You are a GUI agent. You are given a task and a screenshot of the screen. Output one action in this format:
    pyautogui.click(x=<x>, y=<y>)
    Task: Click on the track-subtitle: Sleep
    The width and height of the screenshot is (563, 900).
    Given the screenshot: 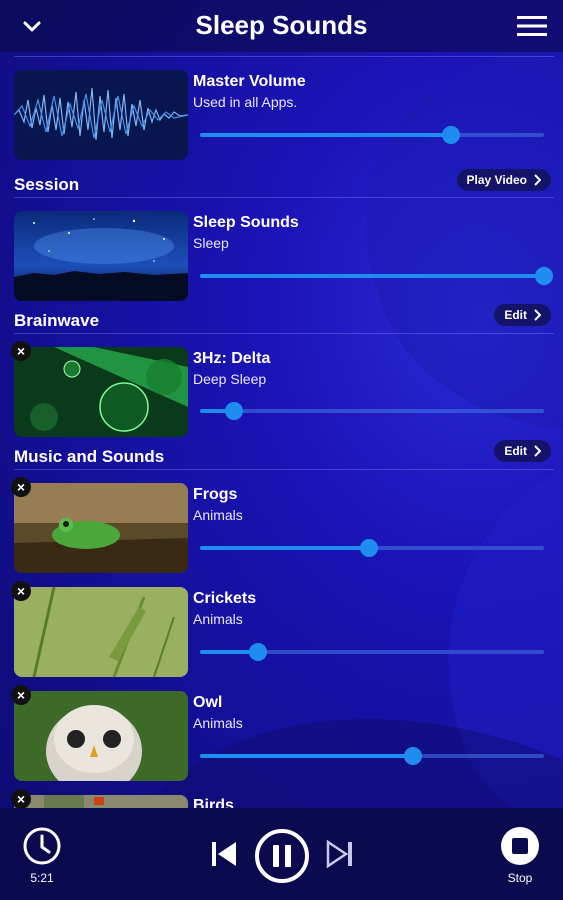 What is the action you would take?
    pyautogui.click(x=211, y=243)
    